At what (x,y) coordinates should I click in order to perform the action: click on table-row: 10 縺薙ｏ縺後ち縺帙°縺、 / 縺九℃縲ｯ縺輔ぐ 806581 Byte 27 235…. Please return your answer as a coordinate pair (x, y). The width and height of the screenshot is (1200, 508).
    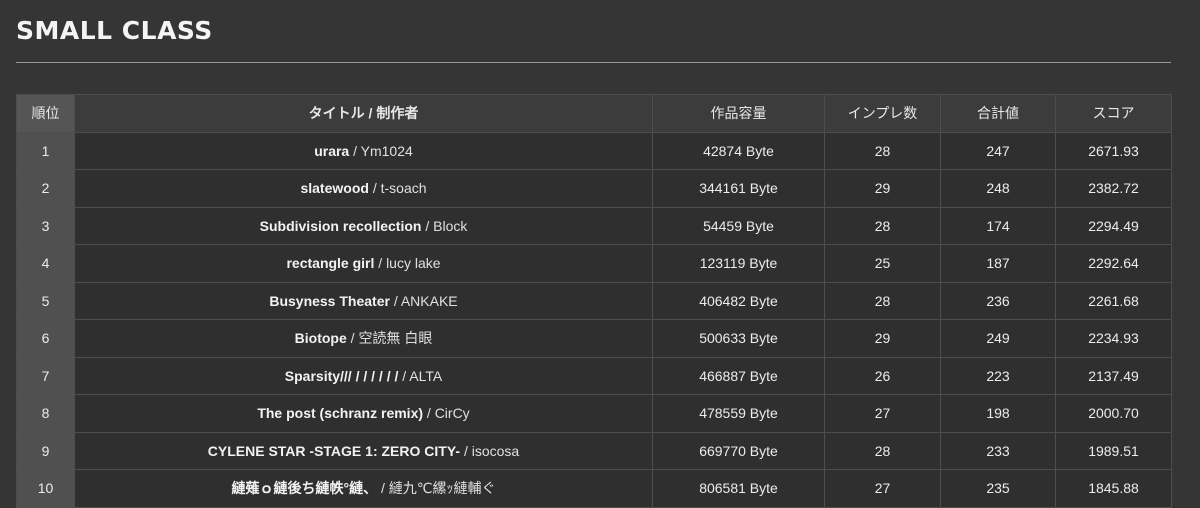
    Looking at the image, I should click on (594, 488).